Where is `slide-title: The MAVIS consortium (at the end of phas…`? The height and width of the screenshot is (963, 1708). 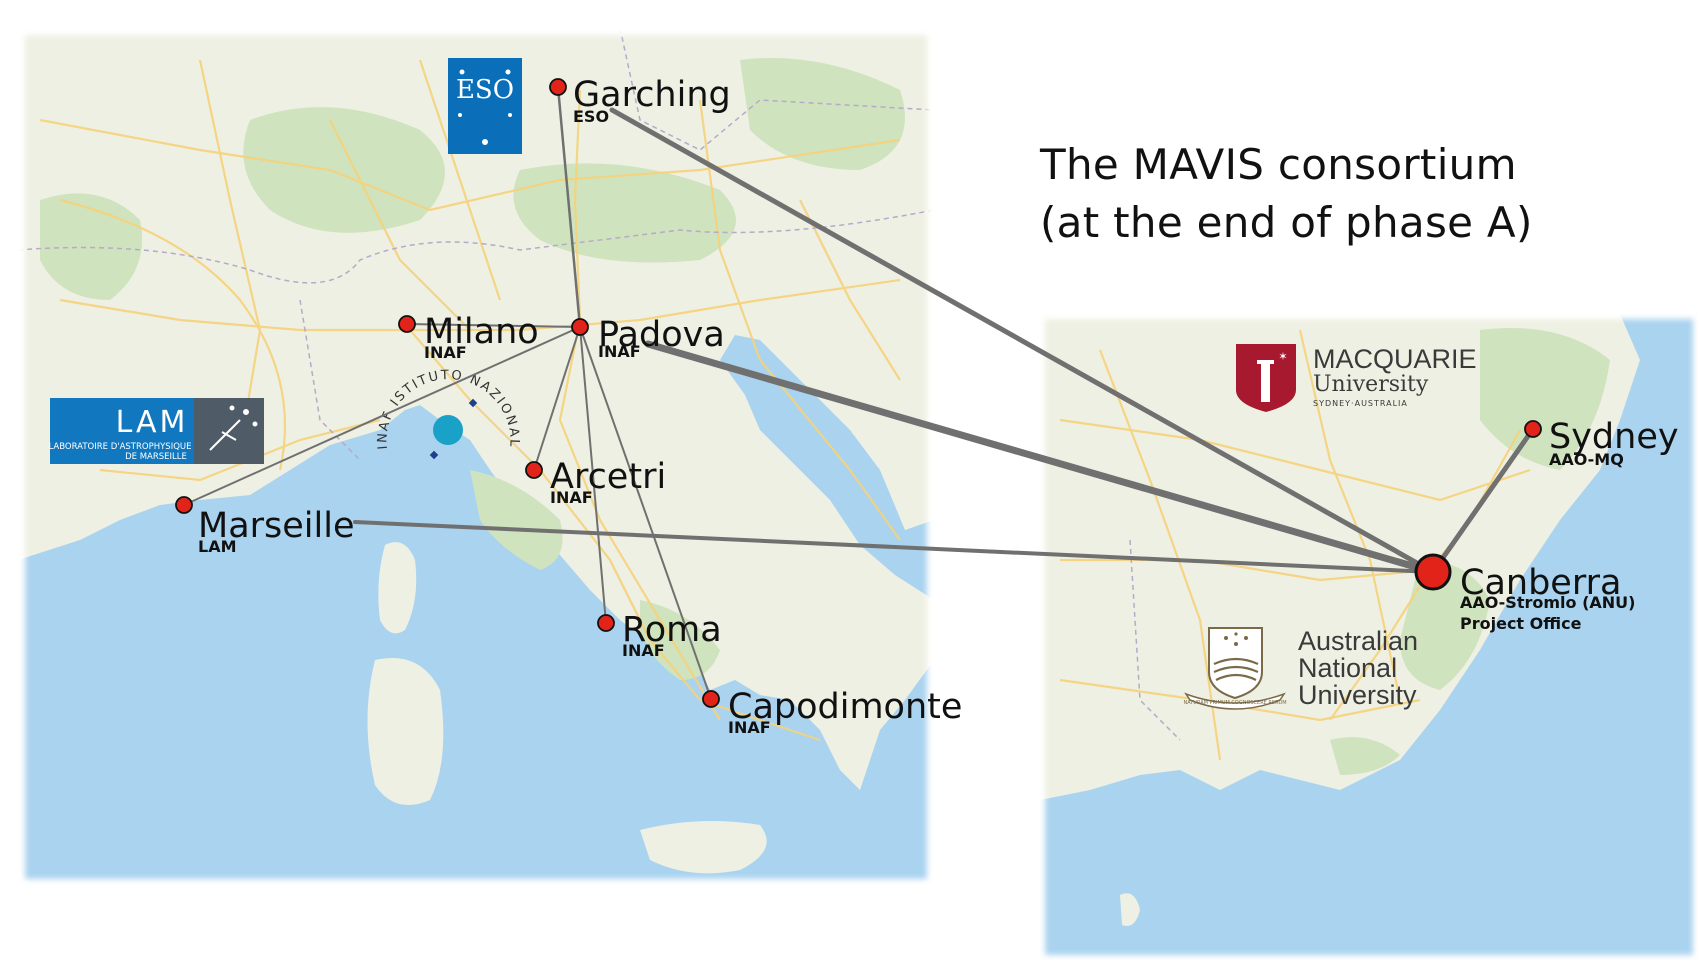
slide-title: The MAVIS consortium (at the end of phas… is located at coordinates (1286, 194).